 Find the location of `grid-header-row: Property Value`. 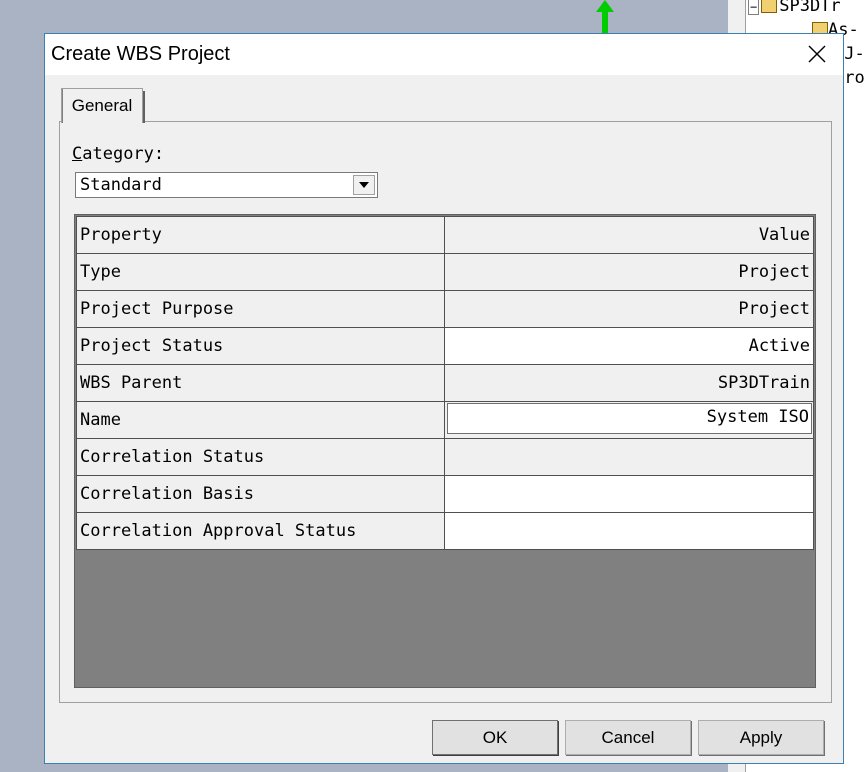

grid-header-row: Property Value is located at coordinates (445, 235).